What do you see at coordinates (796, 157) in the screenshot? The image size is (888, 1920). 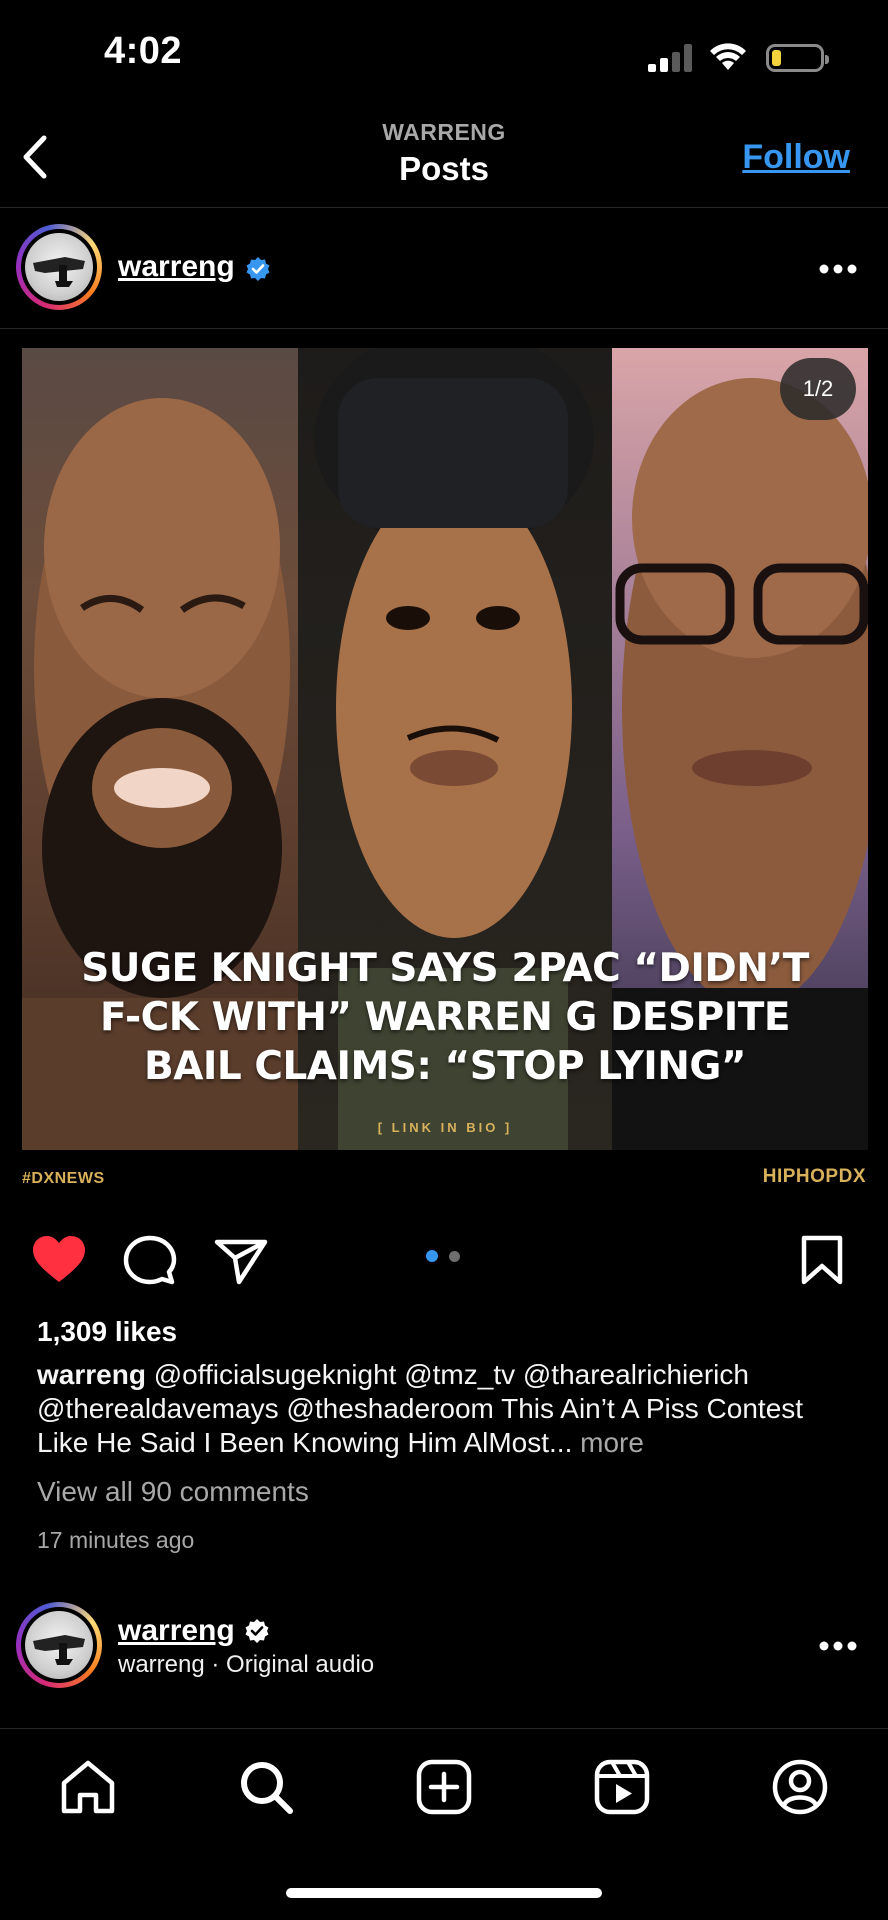 I see `follow-button: Follow` at bounding box center [796, 157].